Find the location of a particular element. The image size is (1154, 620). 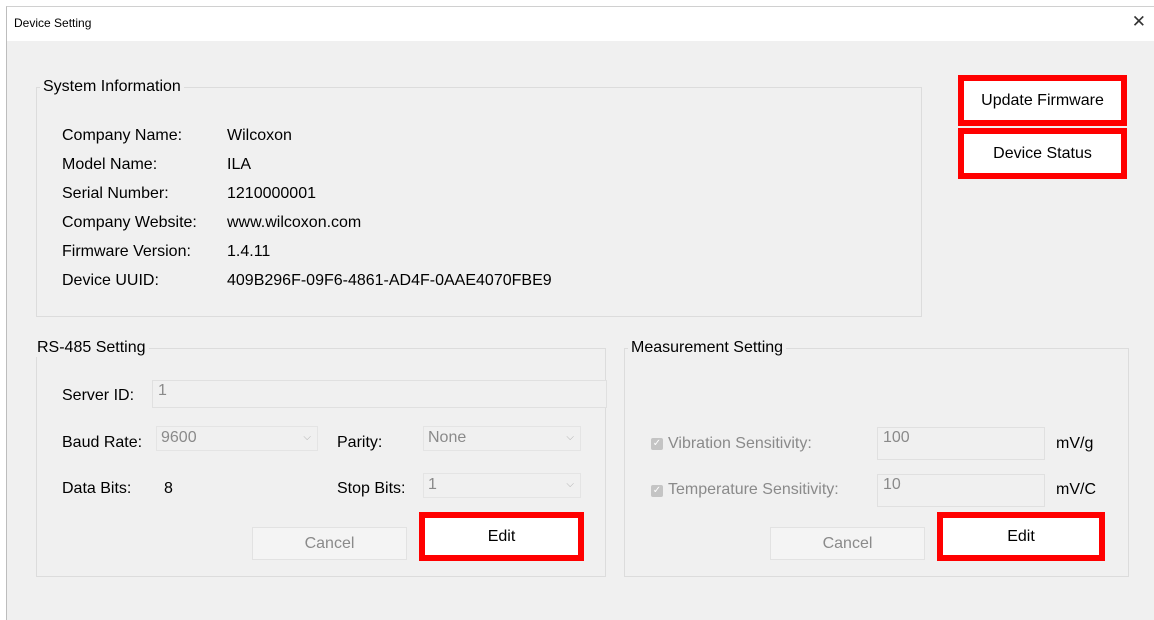

company-website-label: Company Website: is located at coordinates (129, 222).